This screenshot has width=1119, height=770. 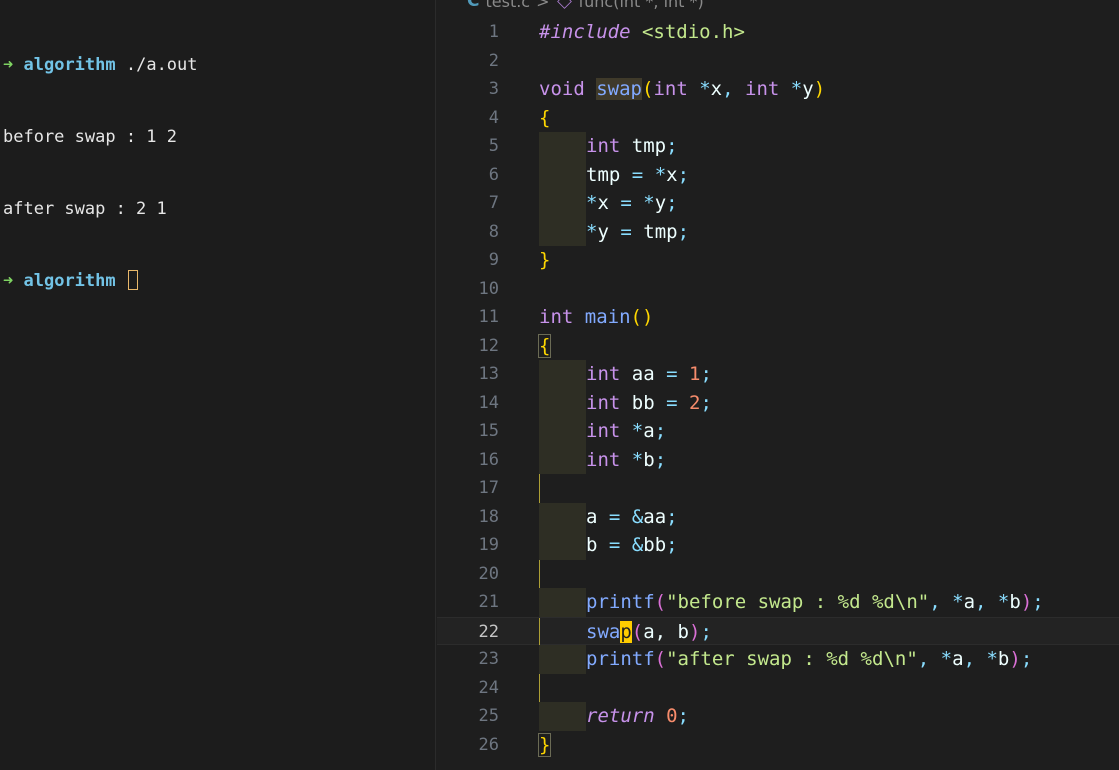 I want to click on breadcrumb: C test.c > func(int *, int *), so click(x=585, y=6).